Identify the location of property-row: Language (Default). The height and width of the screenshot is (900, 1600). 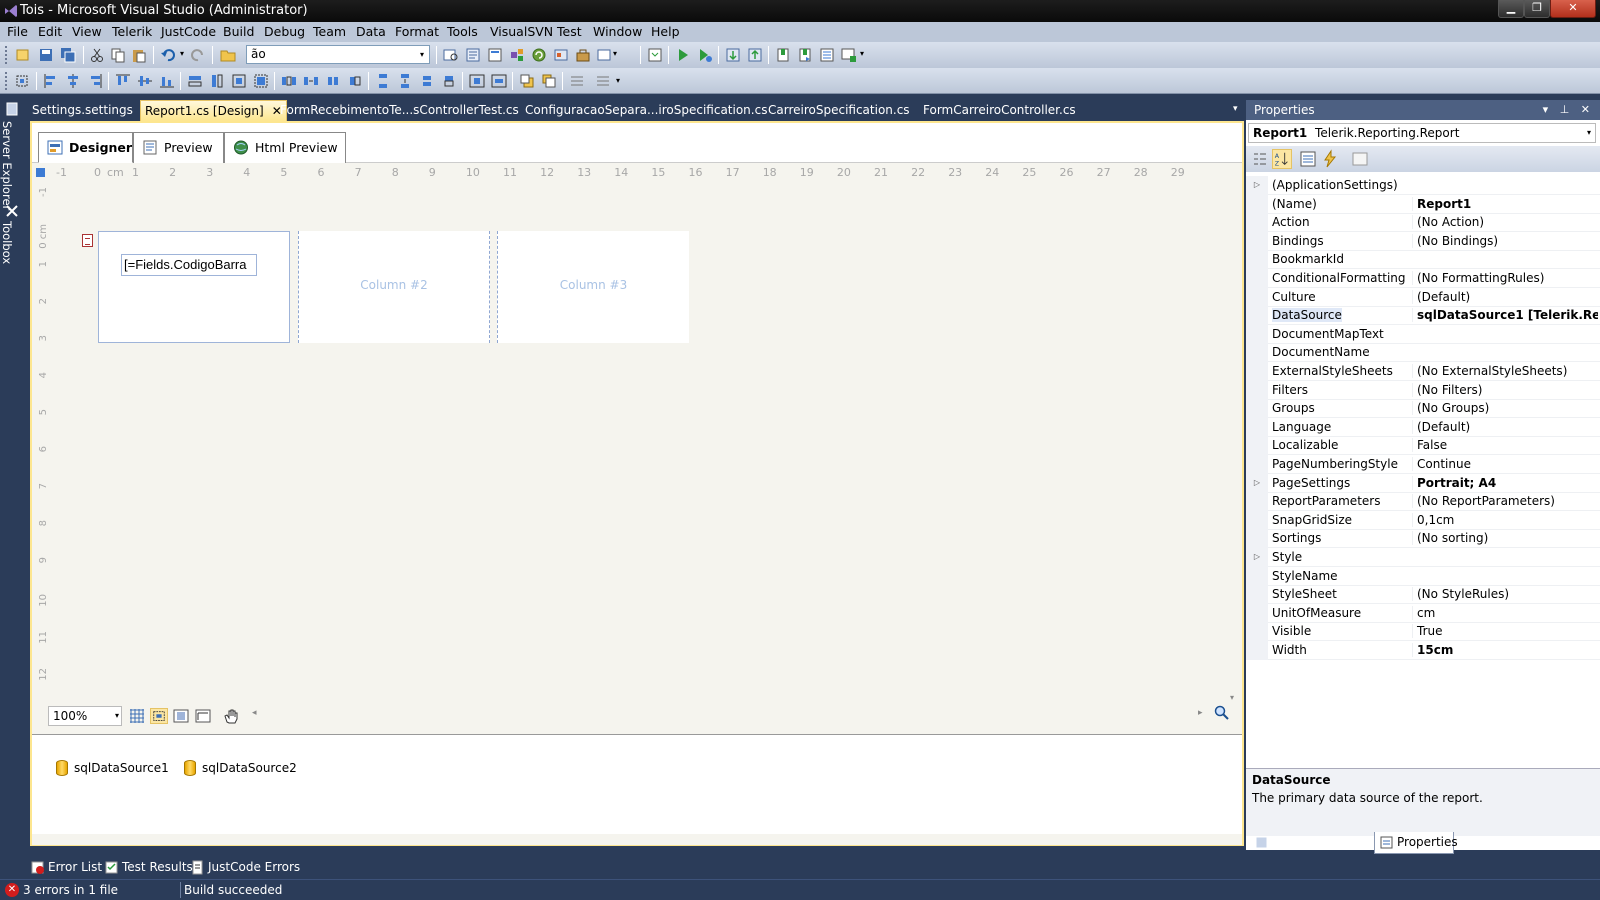
(1423, 427).